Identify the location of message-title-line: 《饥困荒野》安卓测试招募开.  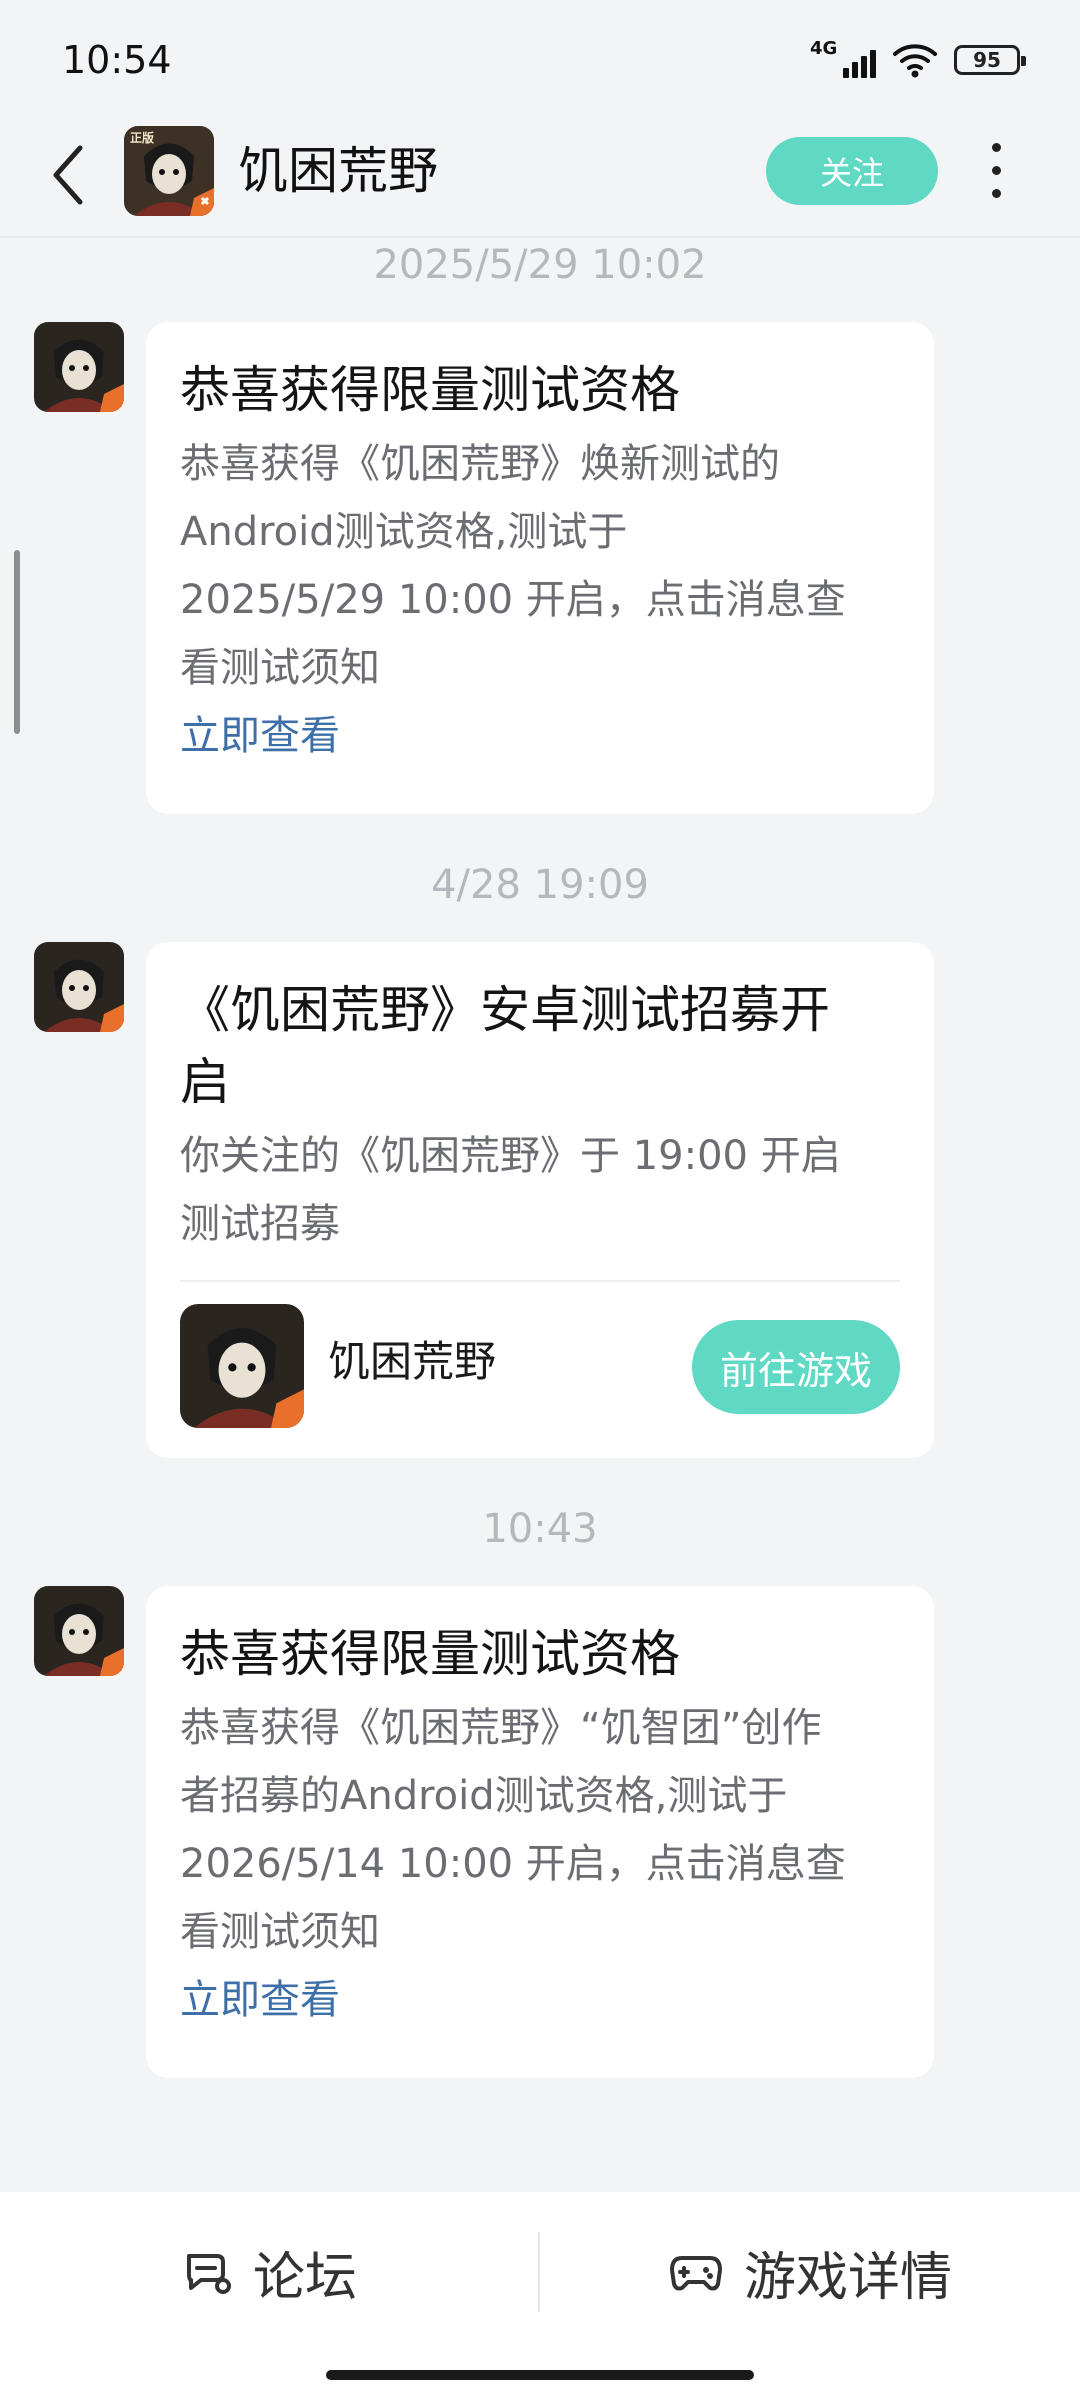
(505, 1010).